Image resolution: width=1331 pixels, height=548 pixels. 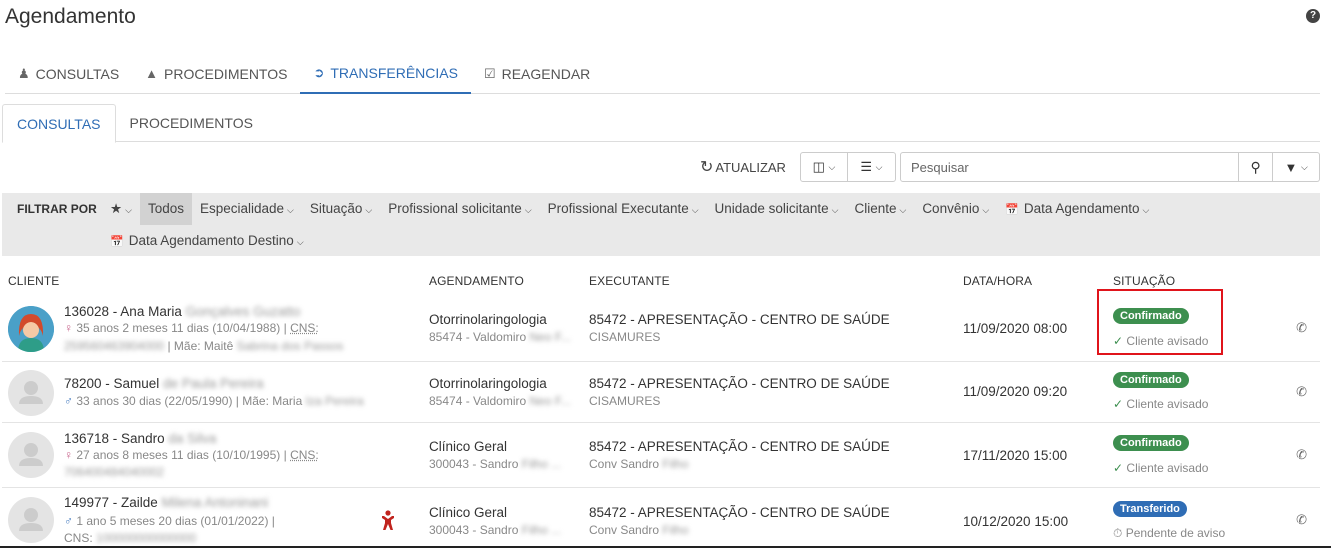 What do you see at coordinates (33, 281) in the screenshot?
I see `column-header-cliente: CLIENTE` at bounding box center [33, 281].